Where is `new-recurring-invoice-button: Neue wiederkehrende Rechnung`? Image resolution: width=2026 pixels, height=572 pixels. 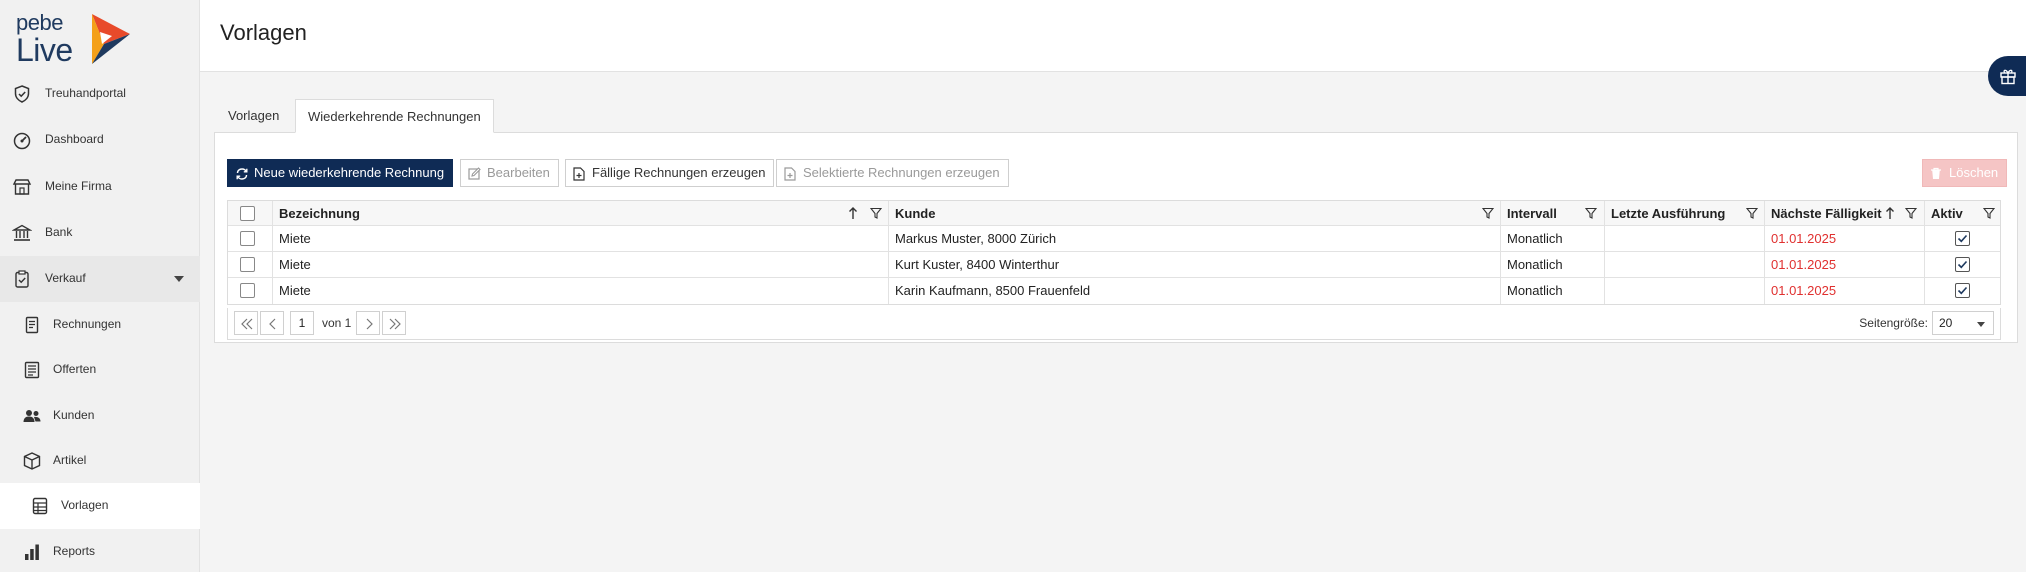 new-recurring-invoice-button: Neue wiederkehrende Rechnung is located at coordinates (340, 173).